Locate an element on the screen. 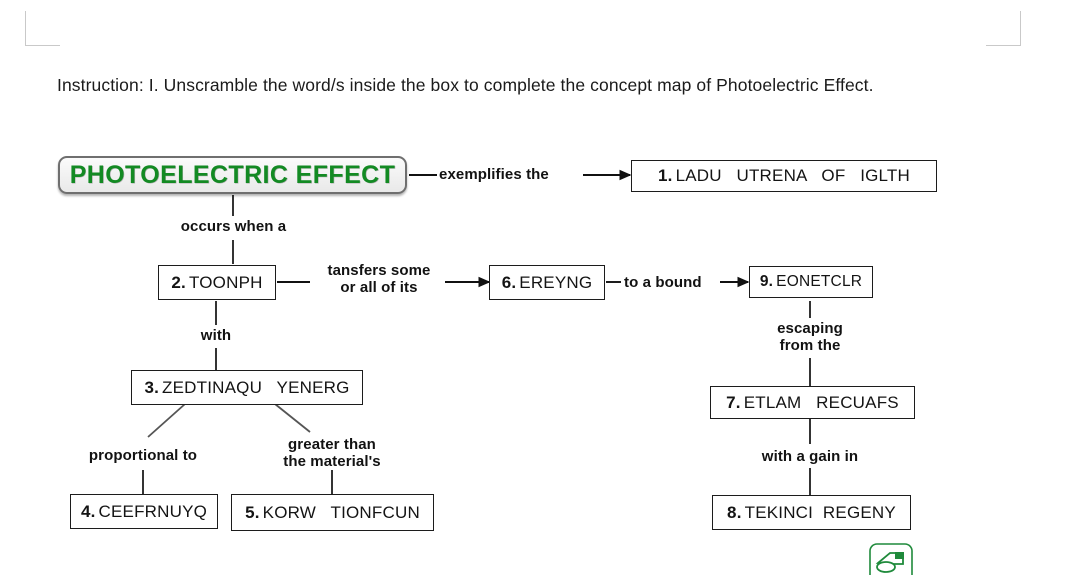 The height and width of the screenshot is (580, 1080). node-1: 1. LADU UTRENA OF IGLTH is located at coordinates (784, 176).